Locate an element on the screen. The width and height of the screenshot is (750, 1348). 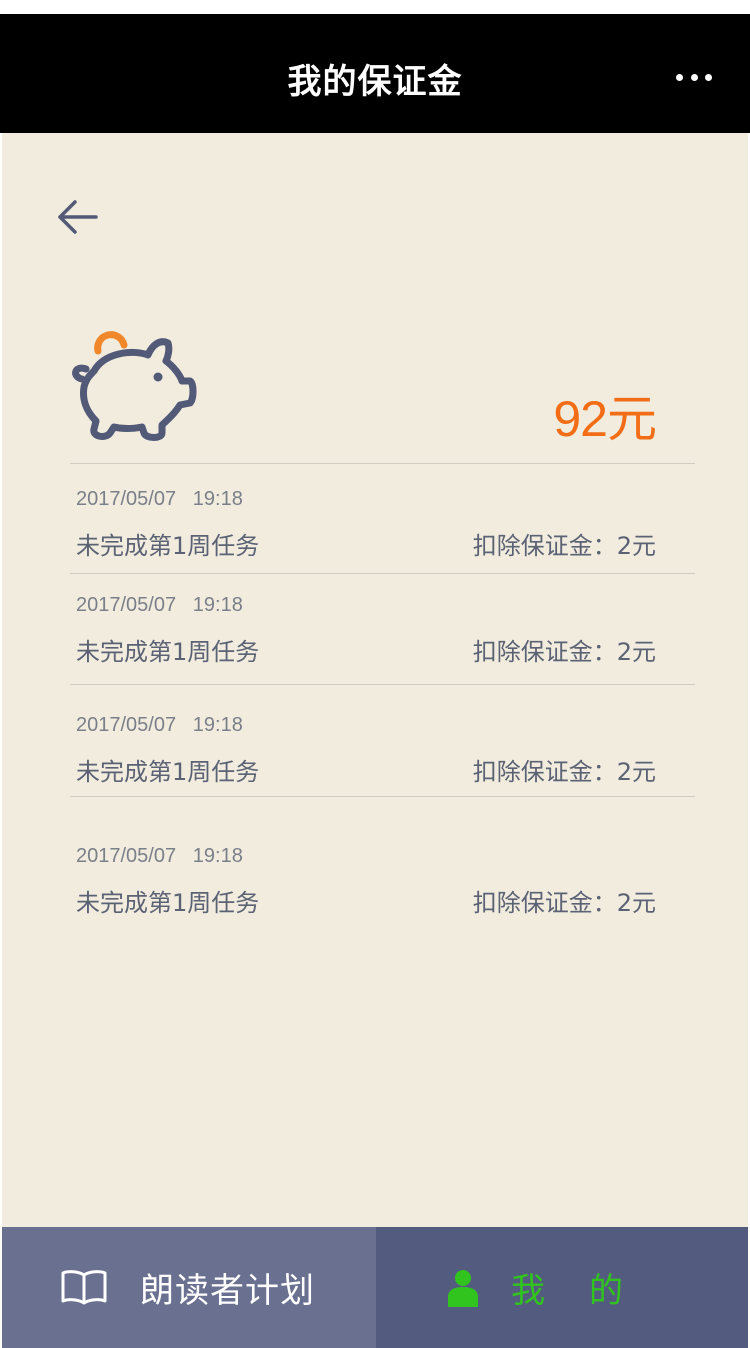
title-bar: 我的保证金 is located at coordinates (375, 73).